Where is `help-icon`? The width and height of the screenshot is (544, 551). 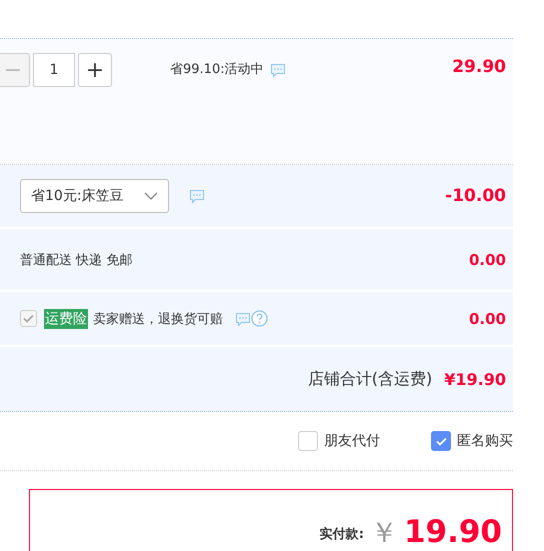
help-icon is located at coordinates (259, 318).